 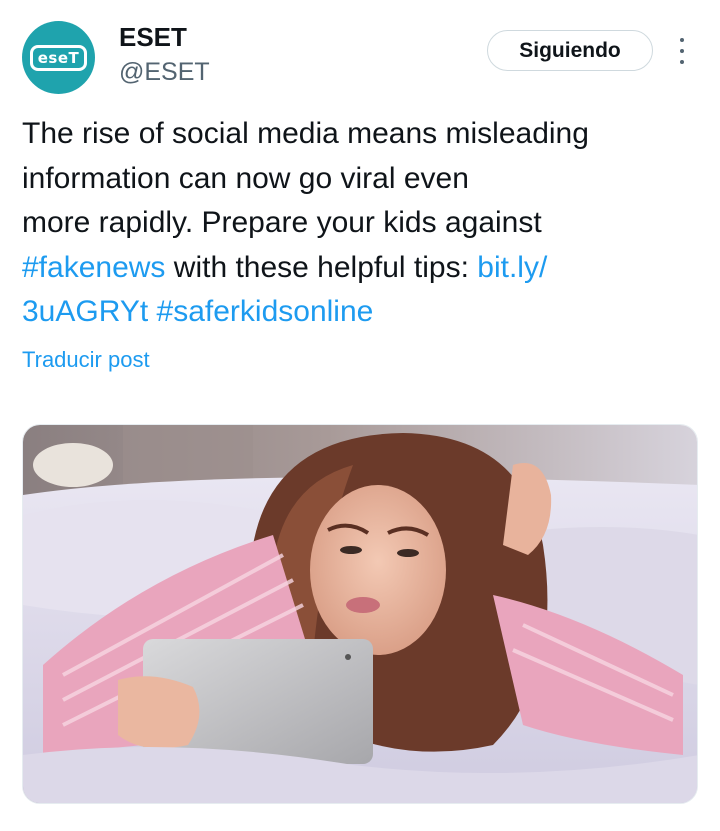 I want to click on author-handle: @ESET, so click(x=164, y=72).